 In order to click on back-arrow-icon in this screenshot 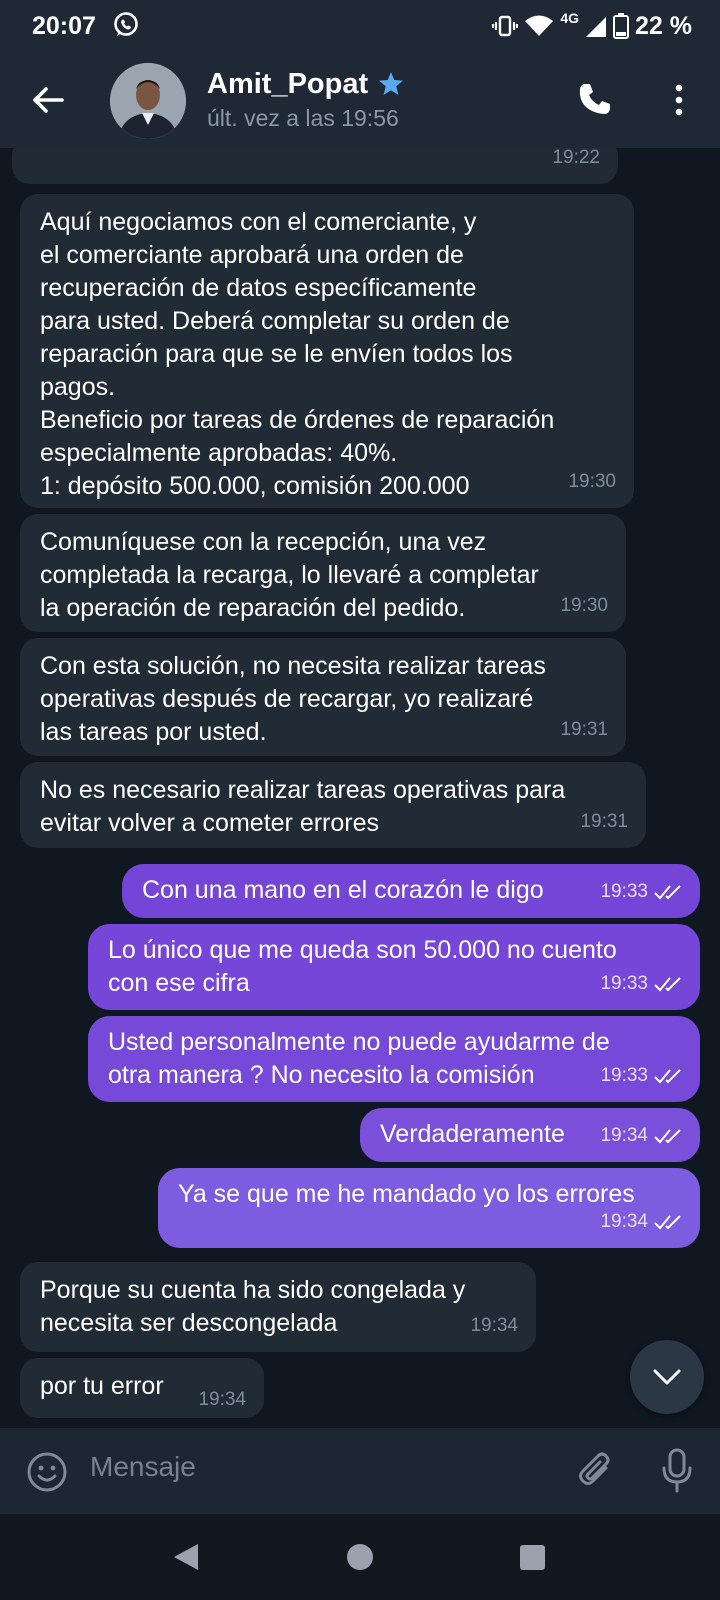, I will do `click(48, 100)`.